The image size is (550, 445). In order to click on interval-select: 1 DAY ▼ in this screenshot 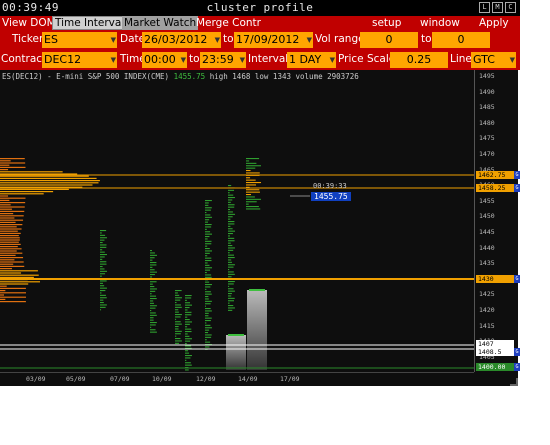, I will do `click(311, 60)`.